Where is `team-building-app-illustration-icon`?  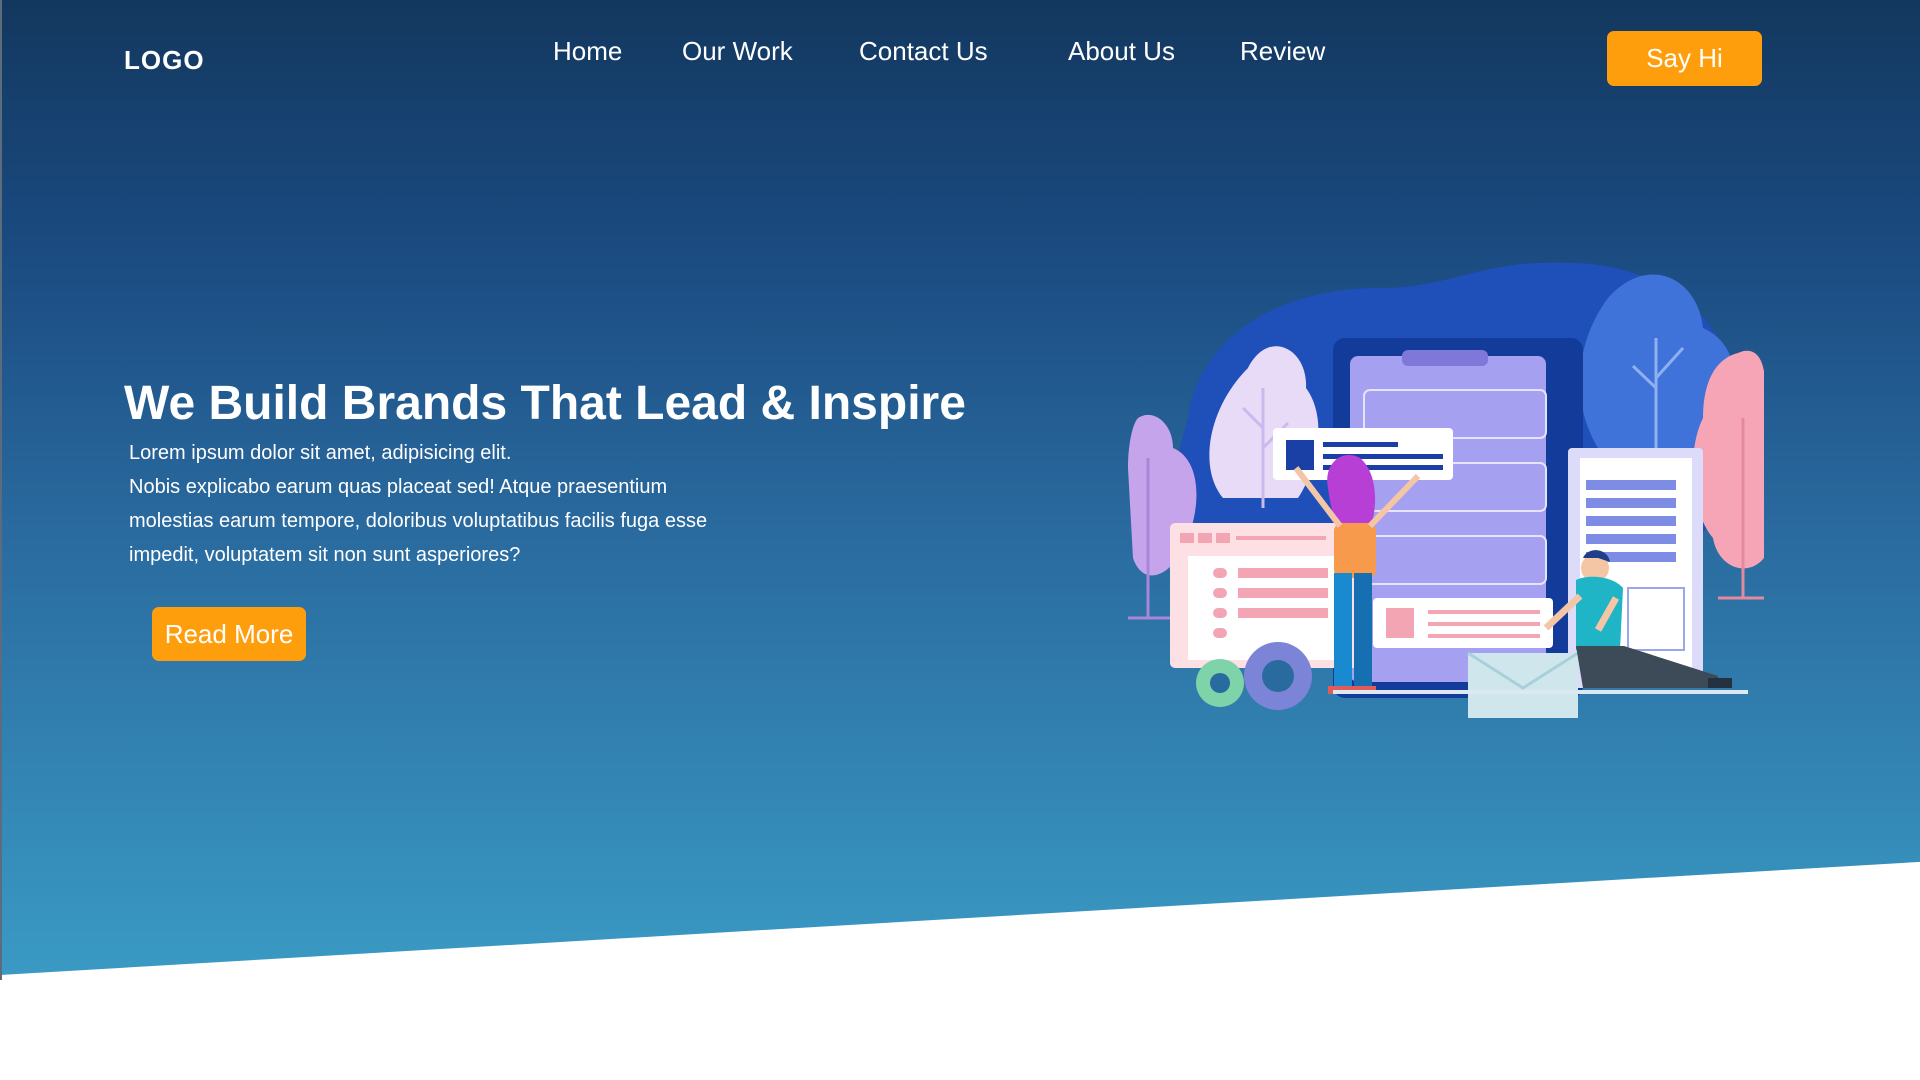
team-building-app-illustration-icon is located at coordinates (1446, 490).